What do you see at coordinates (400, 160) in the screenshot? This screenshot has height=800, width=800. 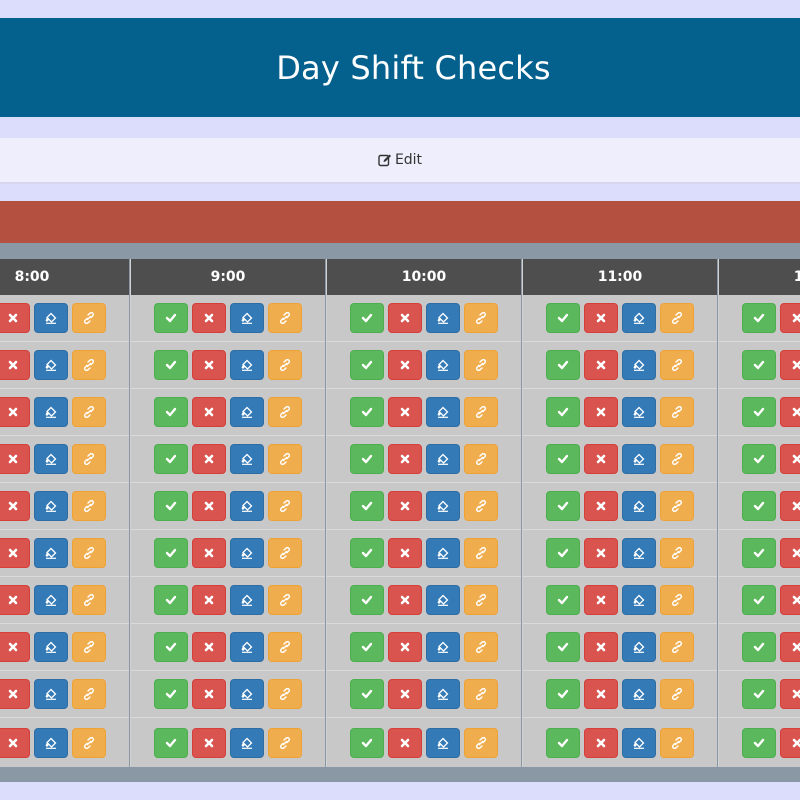 I see `edit-button: Edit` at bounding box center [400, 160].